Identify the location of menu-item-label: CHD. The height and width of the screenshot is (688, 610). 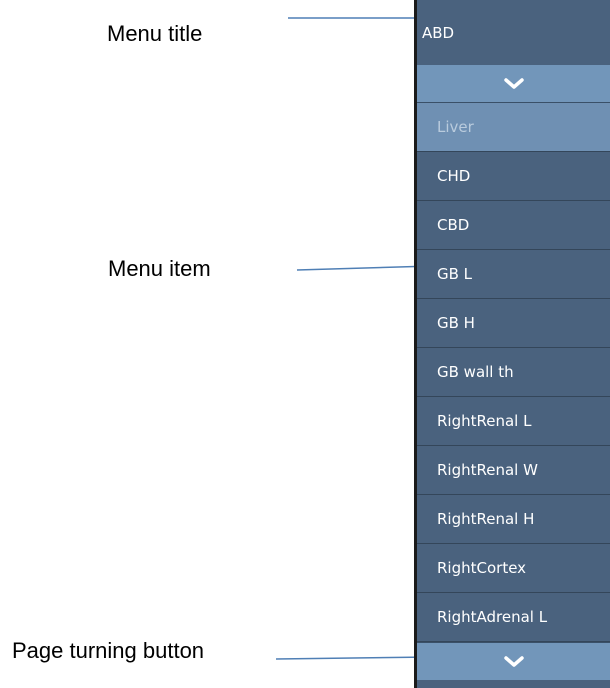
(454, 176).